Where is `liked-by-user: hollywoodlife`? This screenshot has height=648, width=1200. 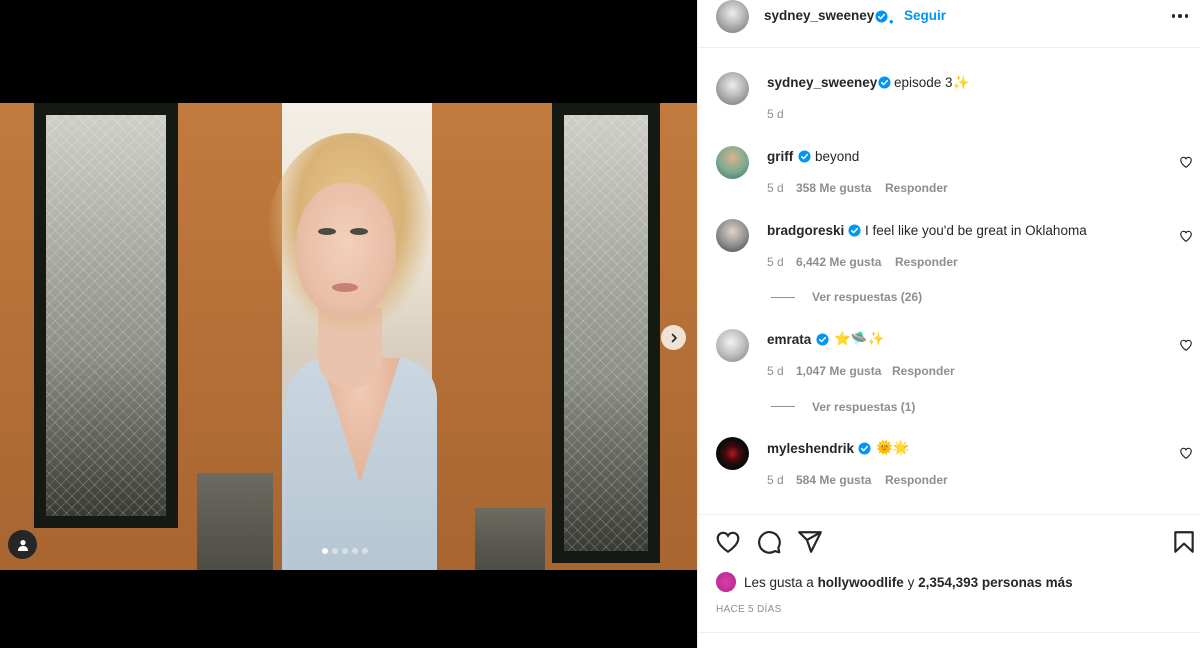
liked-by-user: hollywoodlife is located at coordinates (861, 582).